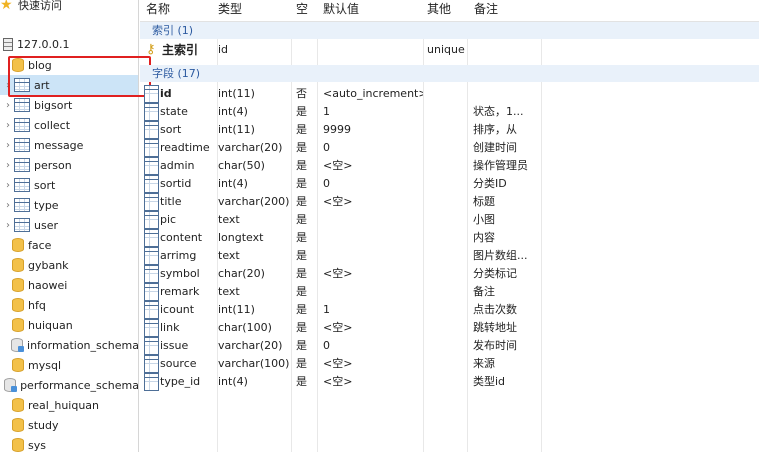 The height and width of the screenshot is (452, 759). Describe the element at coordinates (341, 11) in the screenshot. I see `header-default: 默认值` at that location.